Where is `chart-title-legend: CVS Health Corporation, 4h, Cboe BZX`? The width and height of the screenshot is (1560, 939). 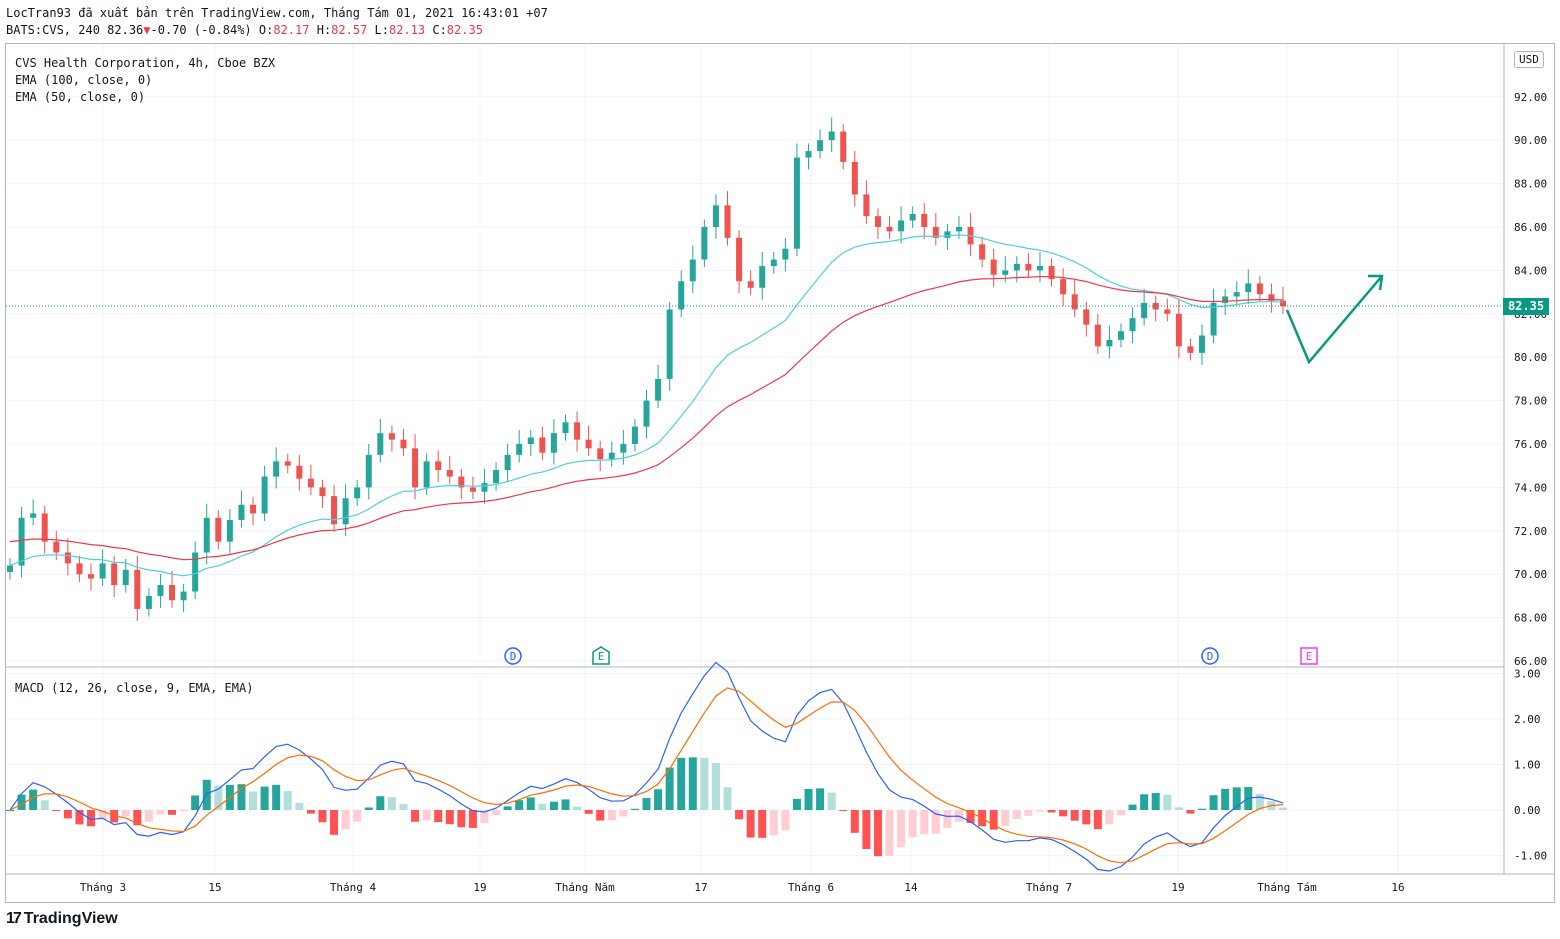 chart-title-legend: CVS Health Corporation, 4h, Cboe BZX is located at coordinates (145, 63).